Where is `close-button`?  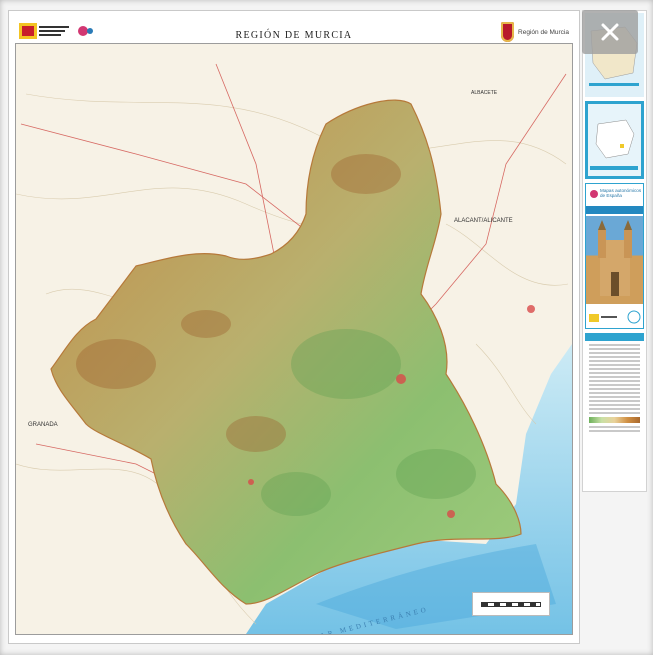
close-button is located at coordinates (610, 32).